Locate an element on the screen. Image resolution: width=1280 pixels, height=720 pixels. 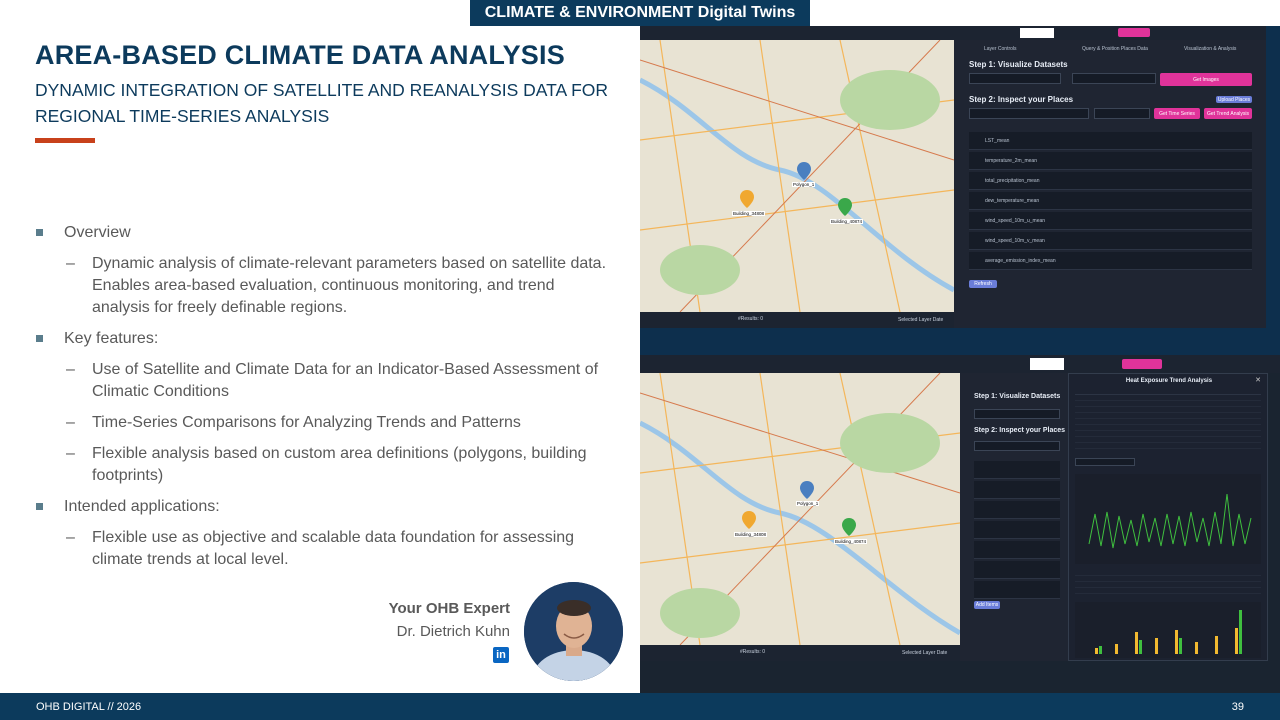
pin-label: Polygon_1 is located at coordinates (808, 503).